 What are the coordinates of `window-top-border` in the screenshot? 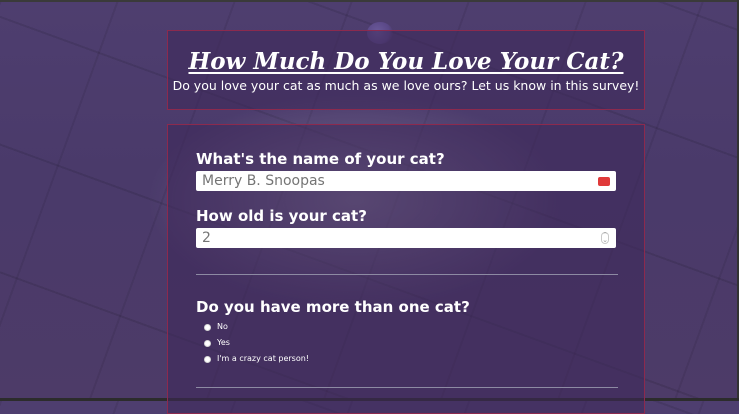 It's located at (369, 1).